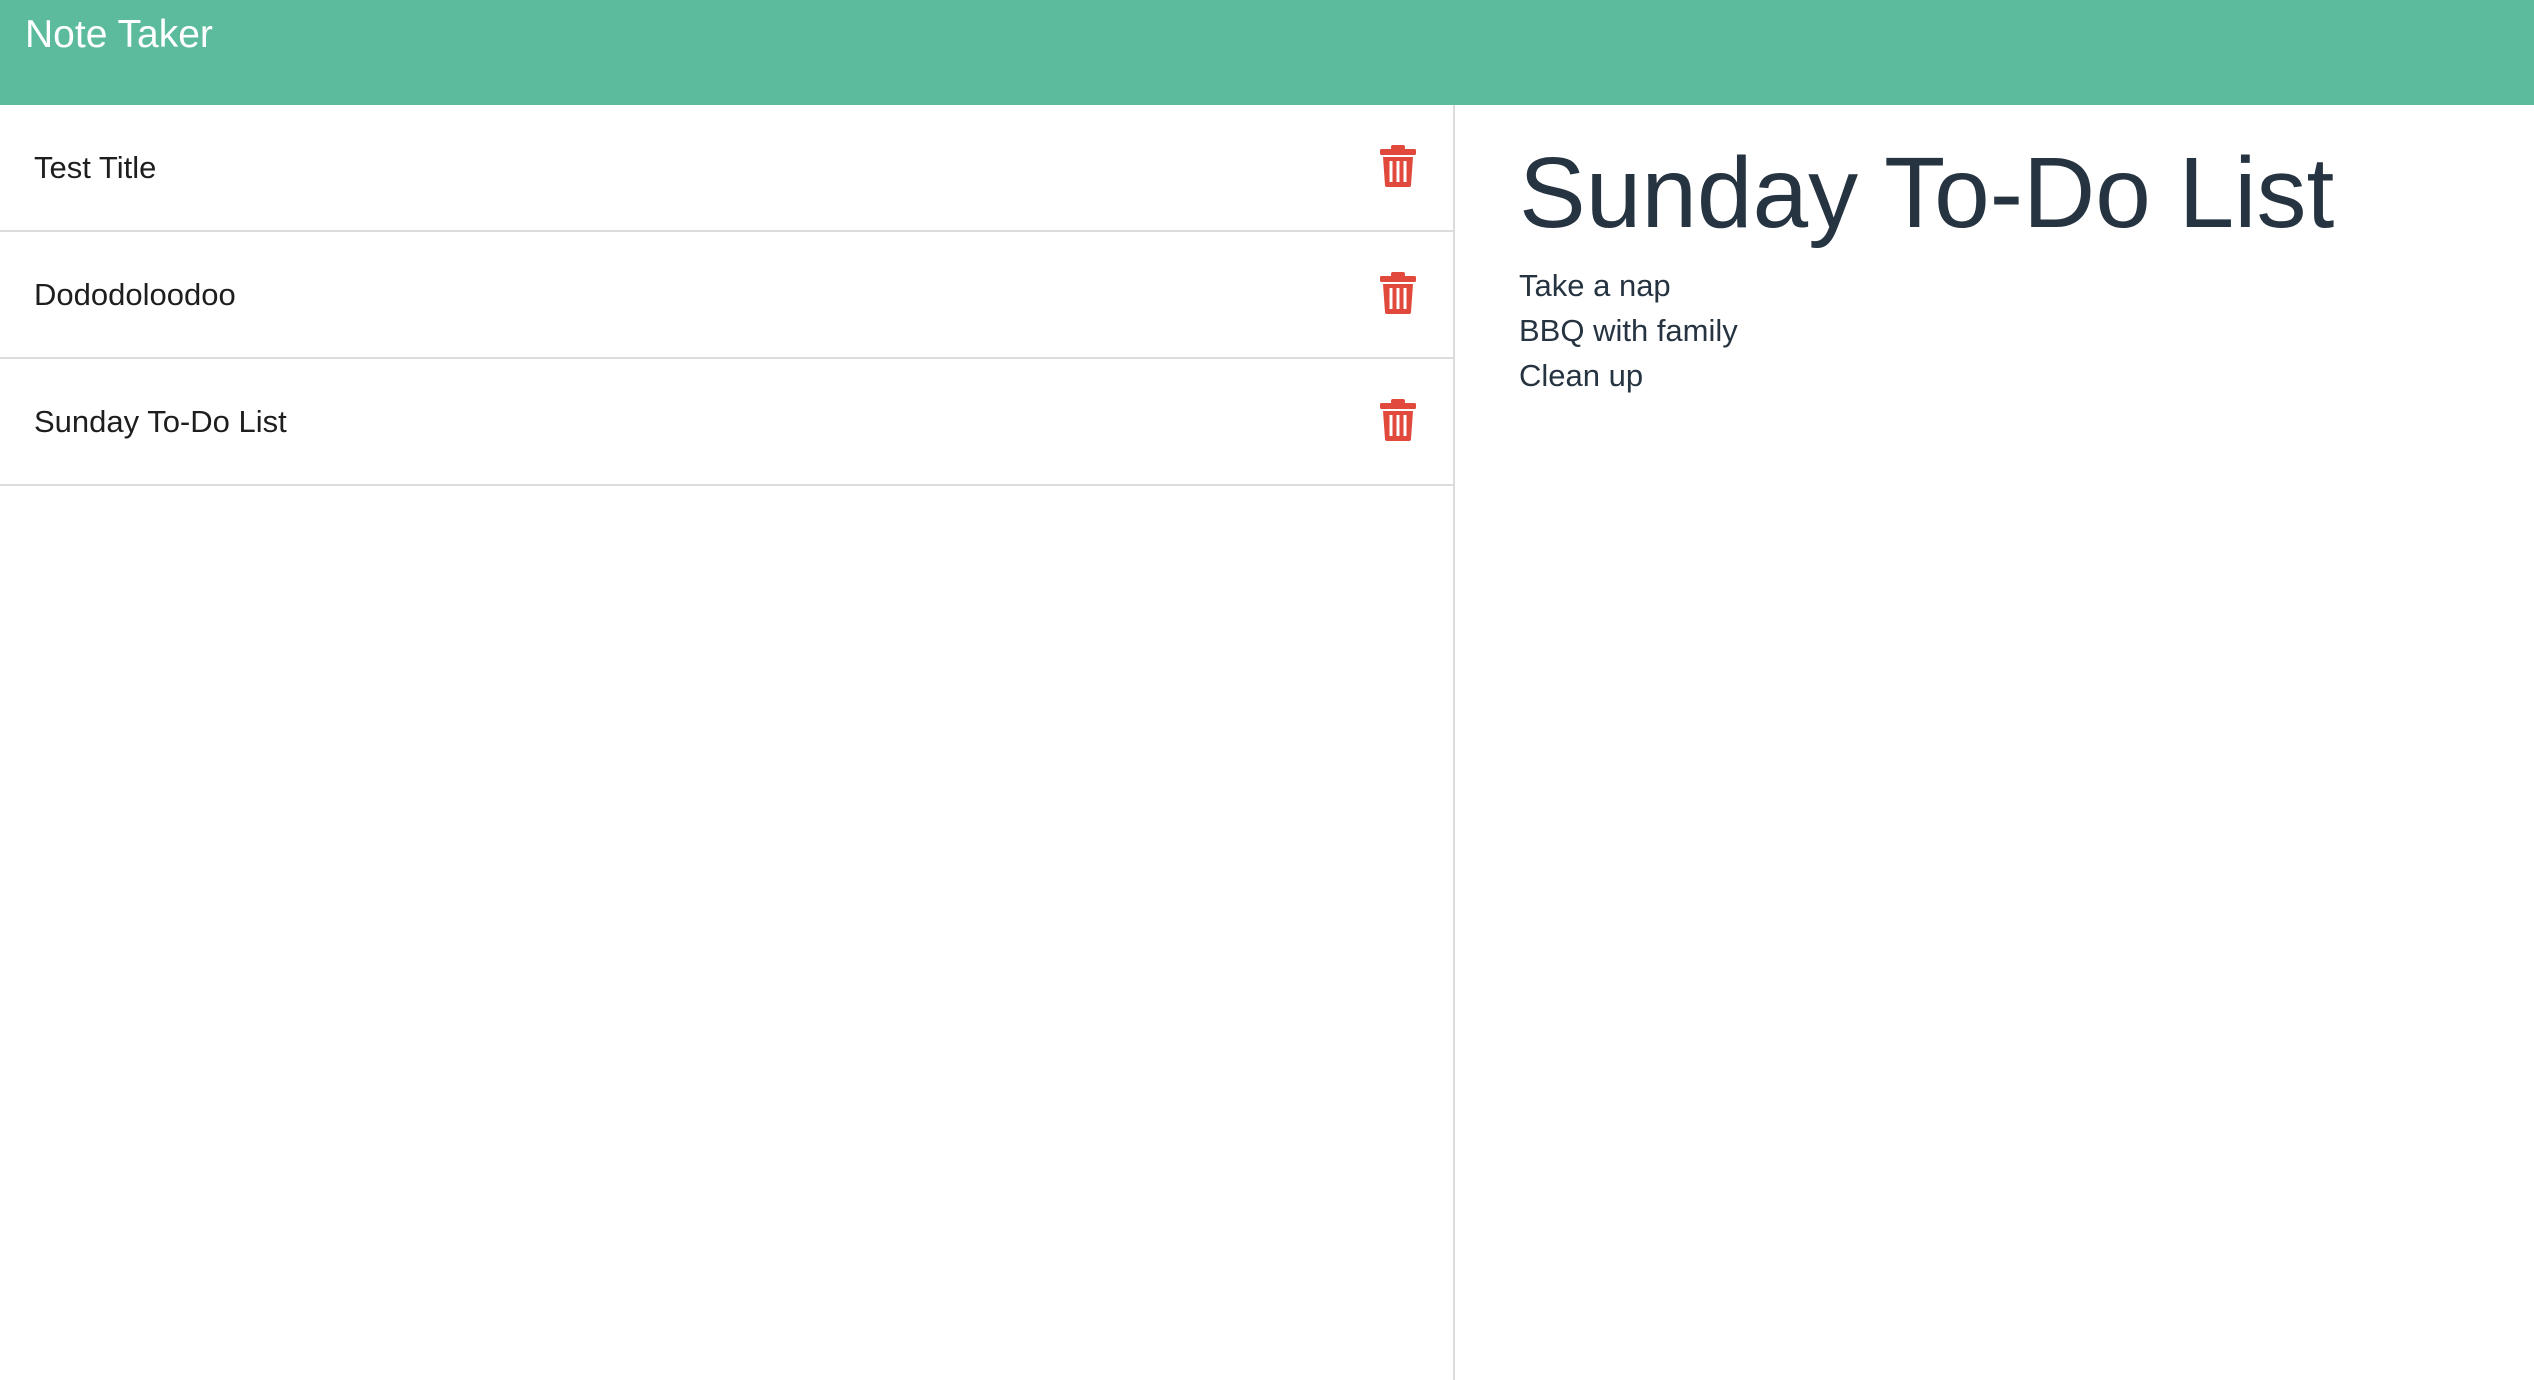  I want to click on note-item-test-title: Test Title, so click(726, 168).